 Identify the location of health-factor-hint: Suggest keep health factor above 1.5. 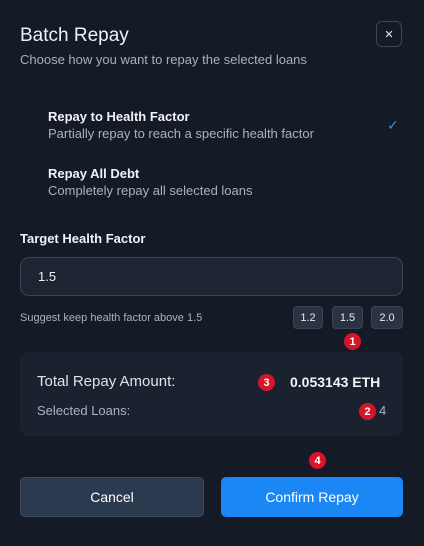
(111, 318).